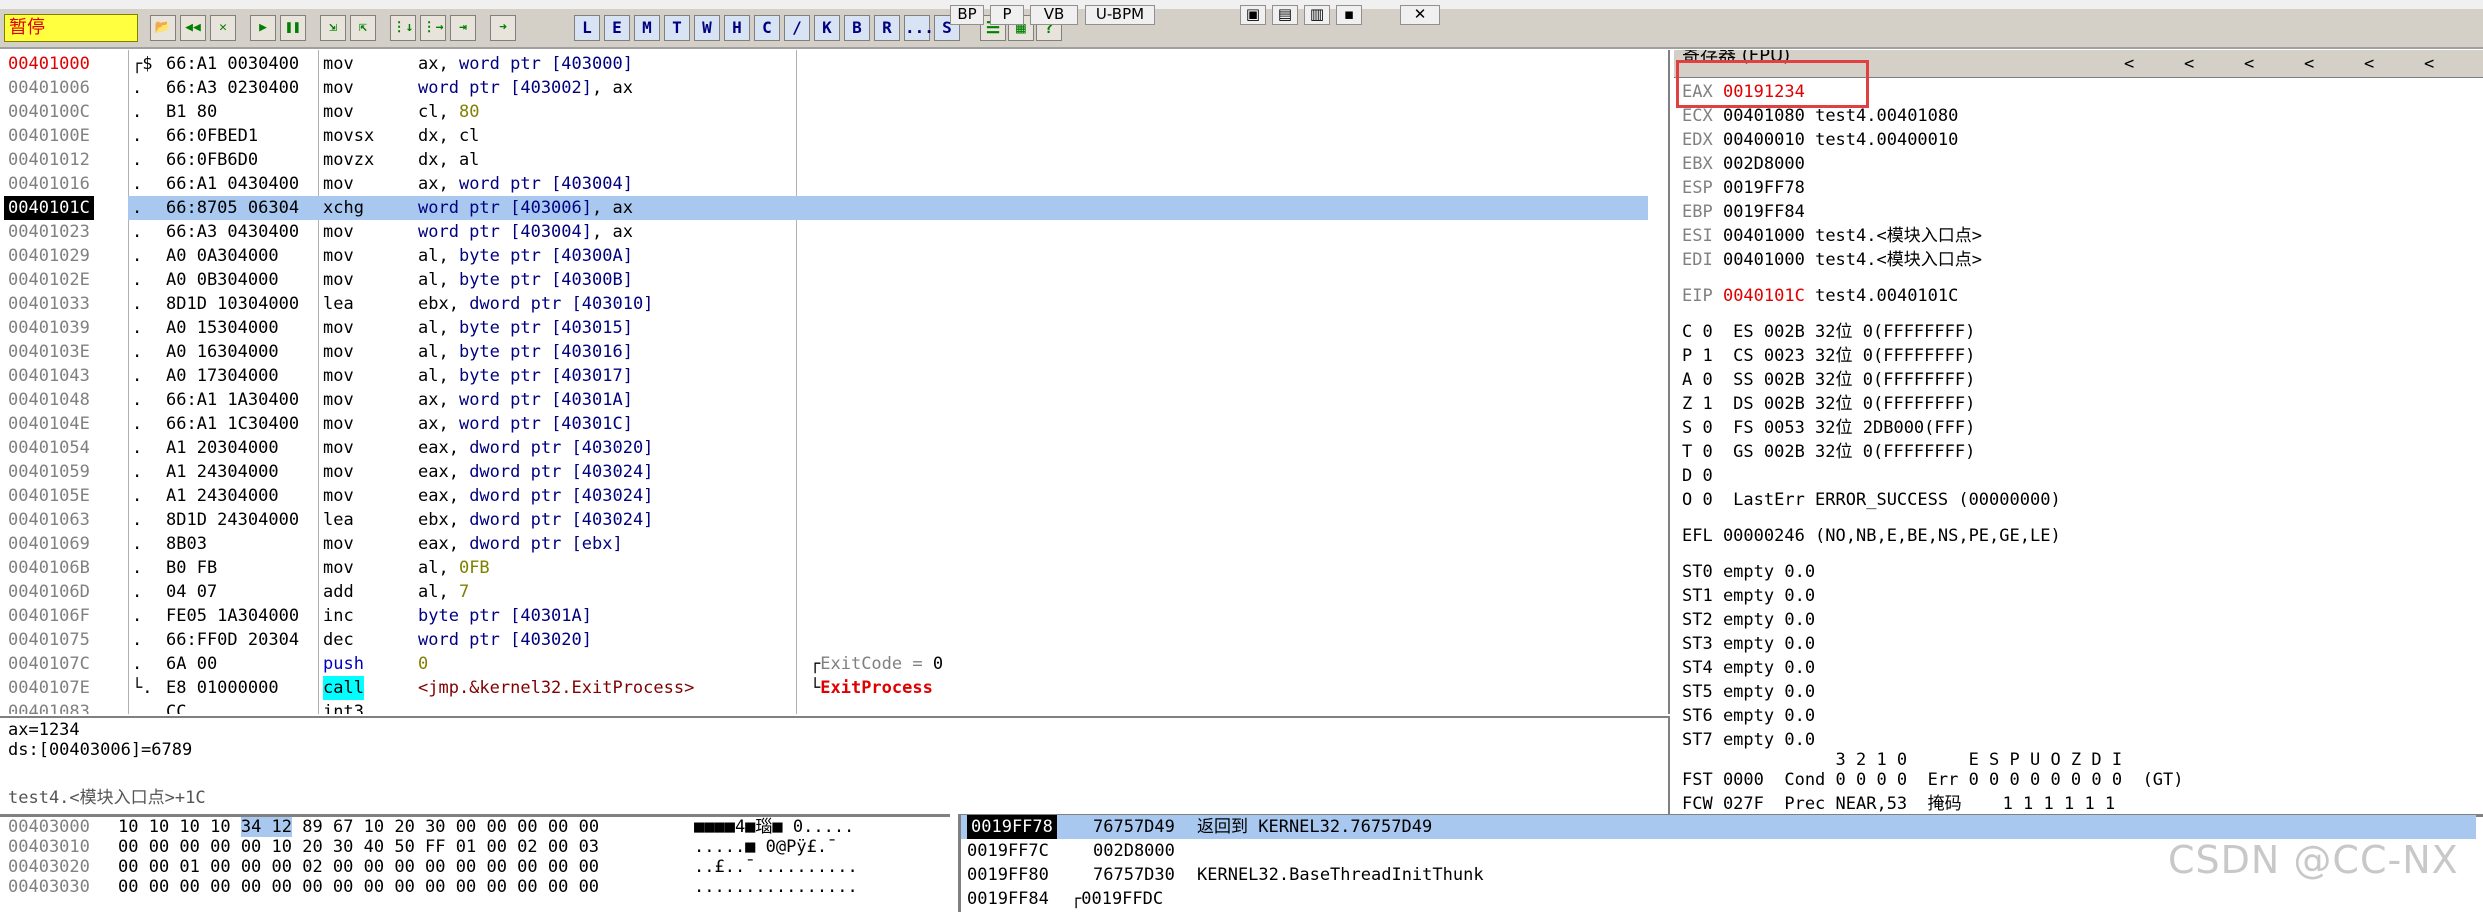  What do you see at coordinates (1743, 164) in the screenshot?
I see `register-ebx: EBX 002D8000` at bounding box center [1743, 164].